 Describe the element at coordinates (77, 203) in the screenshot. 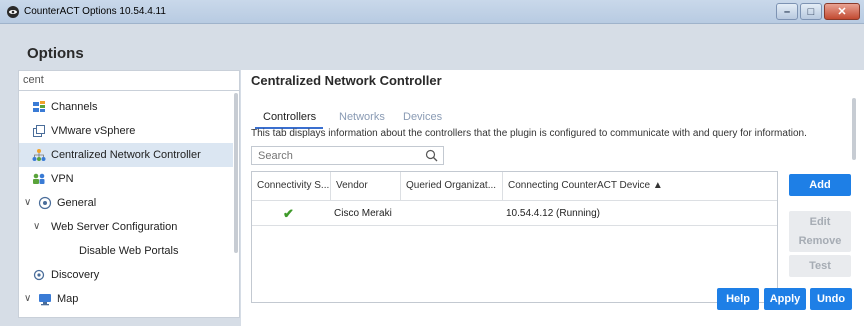

I see `sidebar-item-label: General` at that location.